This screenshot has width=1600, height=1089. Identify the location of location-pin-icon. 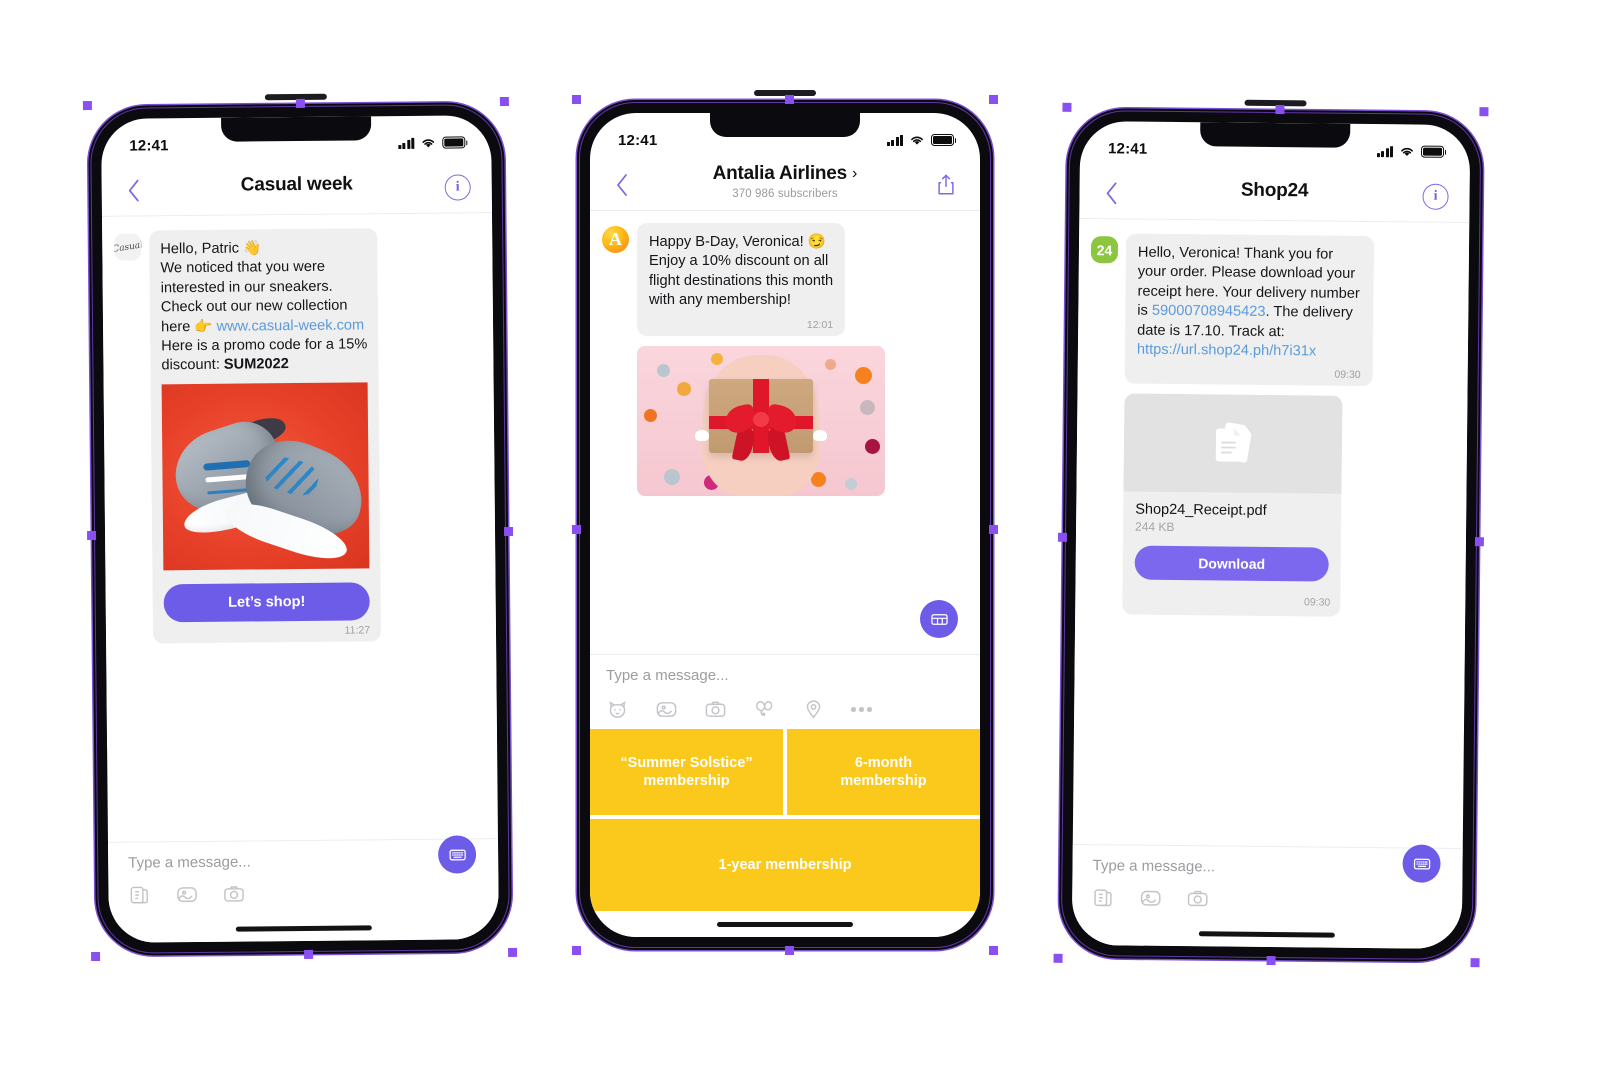
(813, 709).